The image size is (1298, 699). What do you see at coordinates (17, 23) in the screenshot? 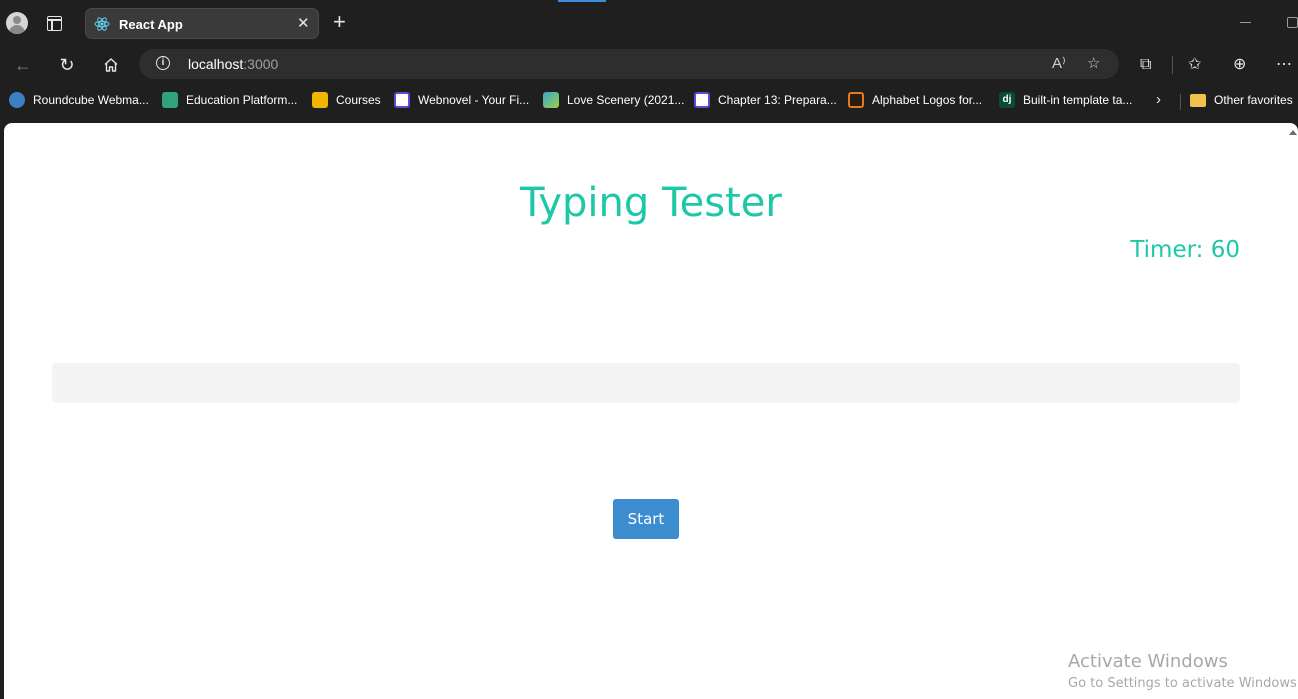
I see `profile-avatar-icon` at bounding box center [17, 23].